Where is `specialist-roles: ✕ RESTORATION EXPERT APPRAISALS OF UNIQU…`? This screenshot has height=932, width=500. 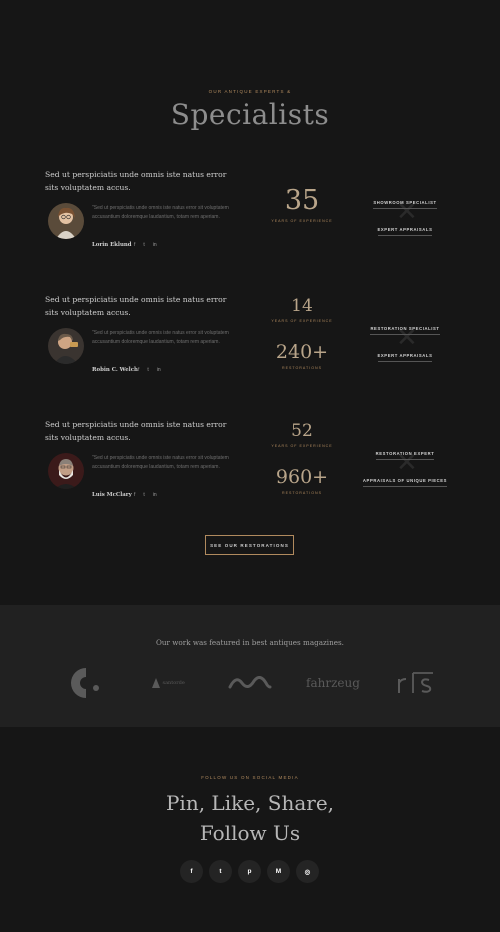
specialist-roles: ✕ RESTORATION EXPERT APPRAISALS OF UNIQU… is located at coordinates (405, 464).